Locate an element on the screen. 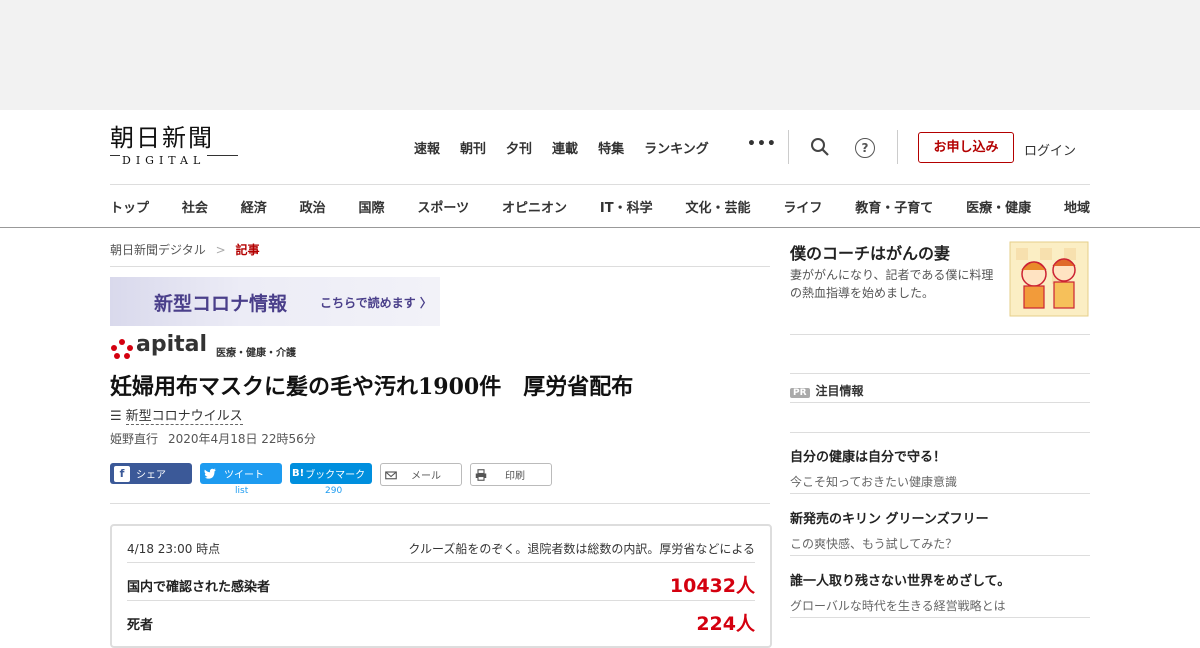 This screenshot has height=648, width=1200. article-headline: 妊婦用布マスクに髪の毛や汚れ1900件 厚労省配布 is located at coordinates (372, 387).